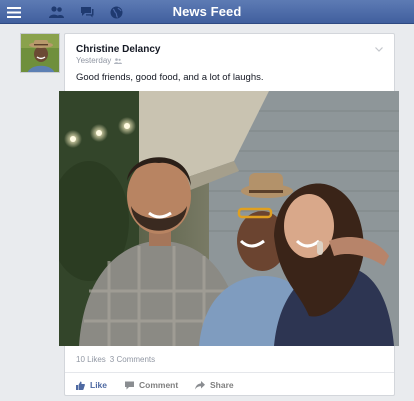 The image size is (414, 401). Describe the element at coordinates (207, 12) in the screenshot. I see `top-navigation-bar: News Feed` at that location.